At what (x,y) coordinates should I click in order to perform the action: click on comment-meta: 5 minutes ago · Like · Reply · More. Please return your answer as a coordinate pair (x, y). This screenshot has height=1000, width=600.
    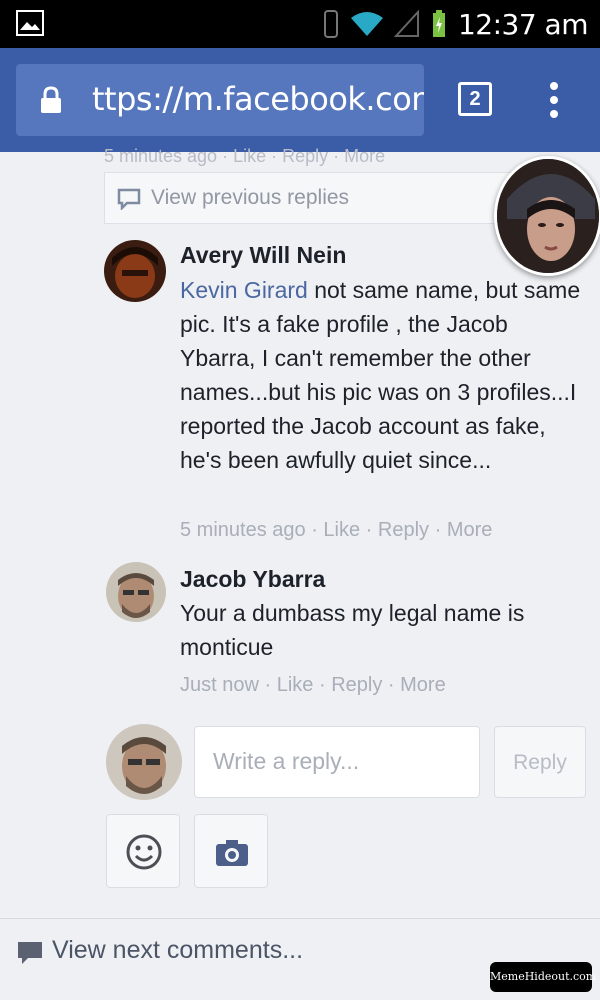
    Looking at the image, I should click on (336, 530).